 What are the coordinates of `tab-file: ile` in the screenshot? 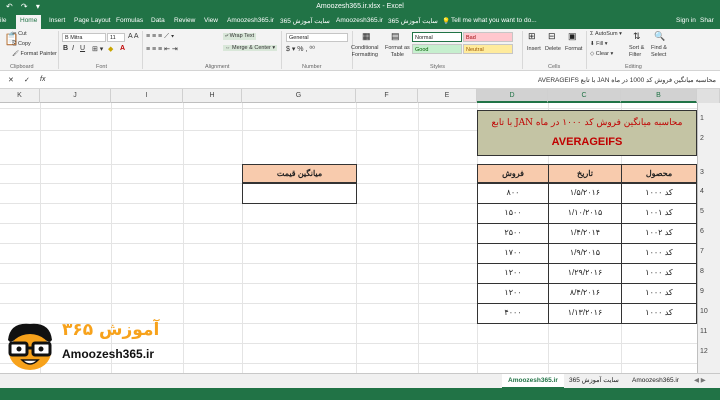 It's located at (3, 20).